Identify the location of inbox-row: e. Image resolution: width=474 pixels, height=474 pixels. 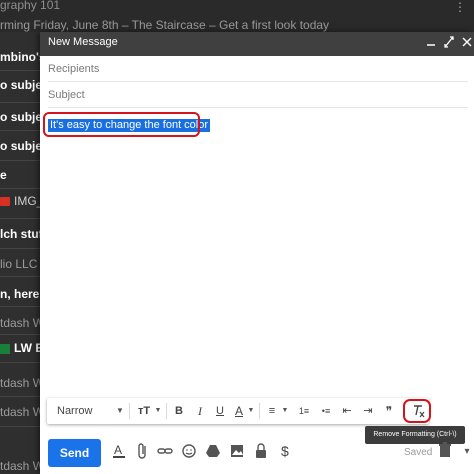
(20, 175).